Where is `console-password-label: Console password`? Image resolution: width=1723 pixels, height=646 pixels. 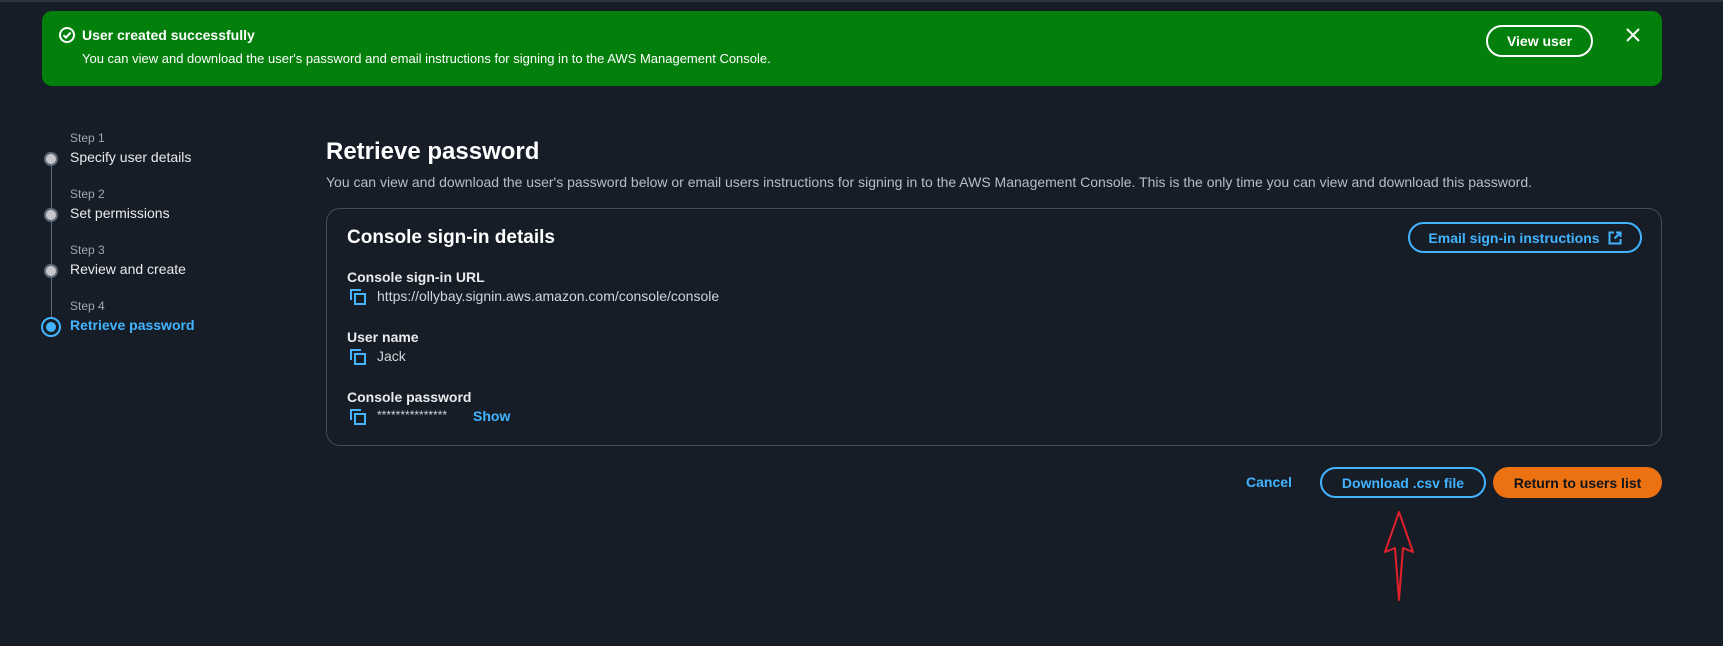 console-password-label: Console password is located at coordinates (409, 397).